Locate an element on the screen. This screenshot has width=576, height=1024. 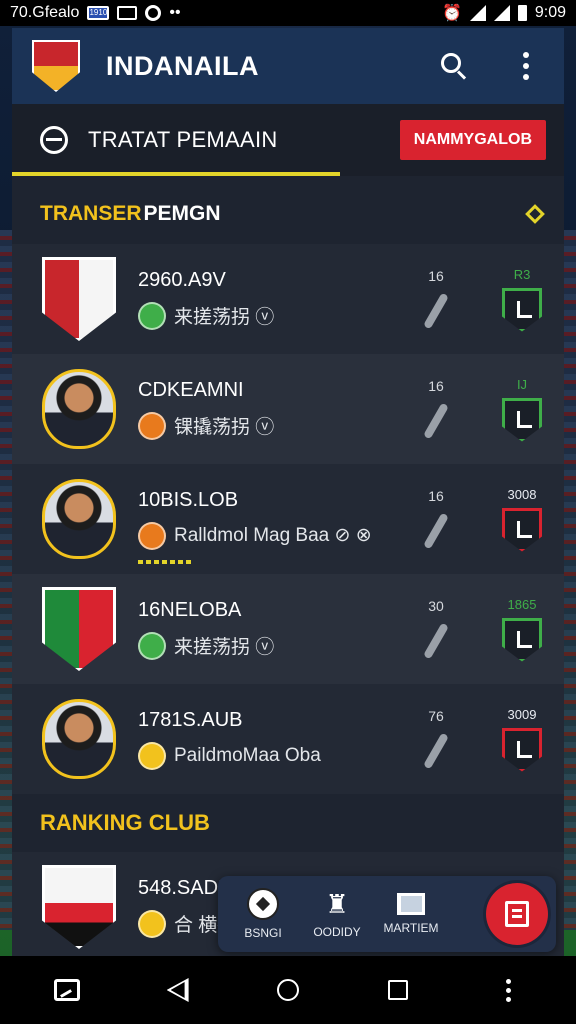
sync-icon is located at coordinates (153, 13).